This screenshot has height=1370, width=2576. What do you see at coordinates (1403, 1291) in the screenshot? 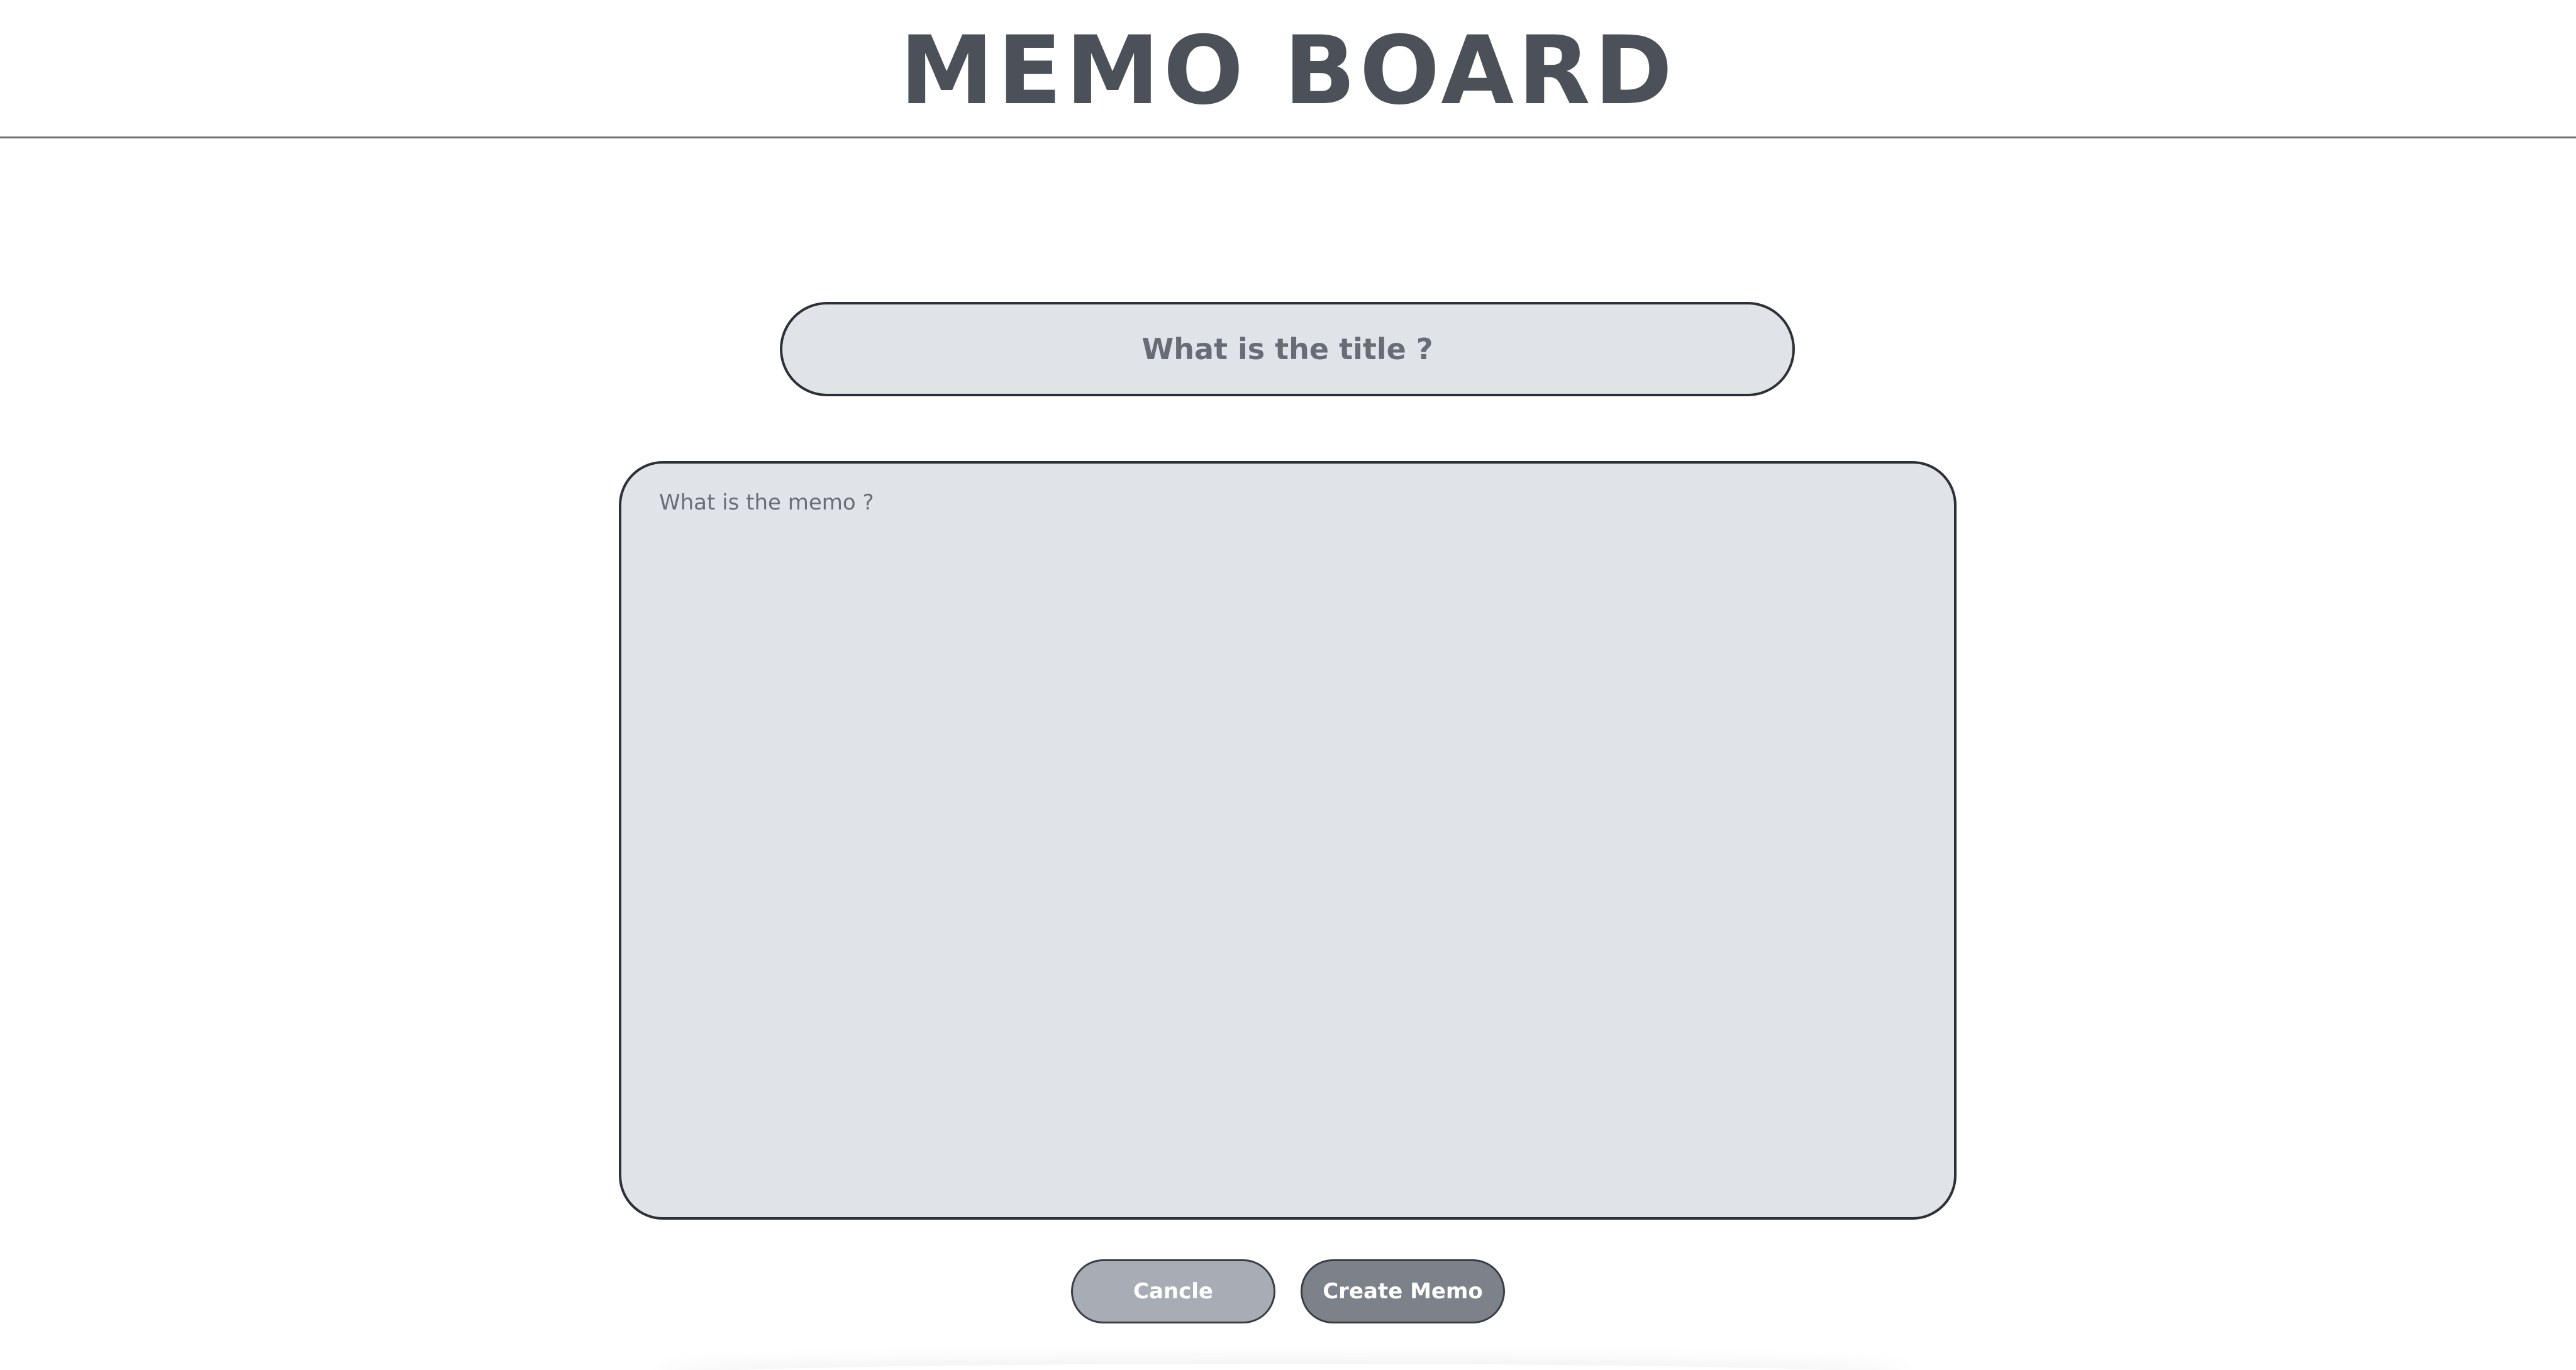
I see `create-memo-button: Create Memo` at bounding box center [1403, 1291].